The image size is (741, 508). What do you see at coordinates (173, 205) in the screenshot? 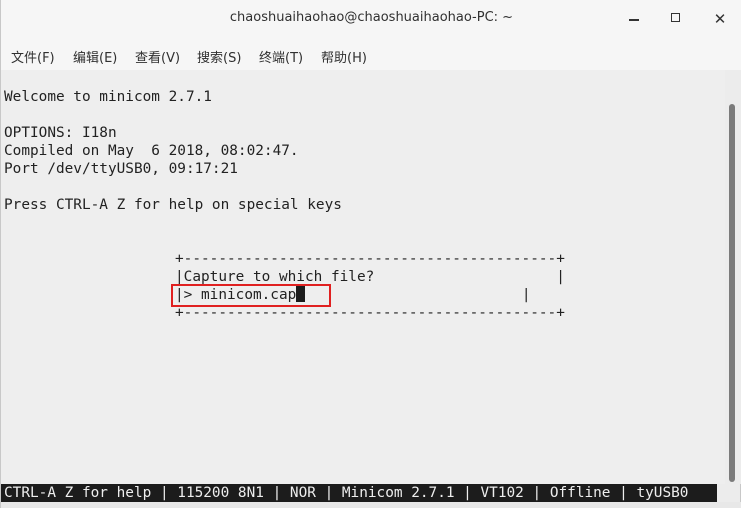
I see `terminal-line-help-hint: Press CTRL-A Z for help on special keys` at bounding box center [173, 205].